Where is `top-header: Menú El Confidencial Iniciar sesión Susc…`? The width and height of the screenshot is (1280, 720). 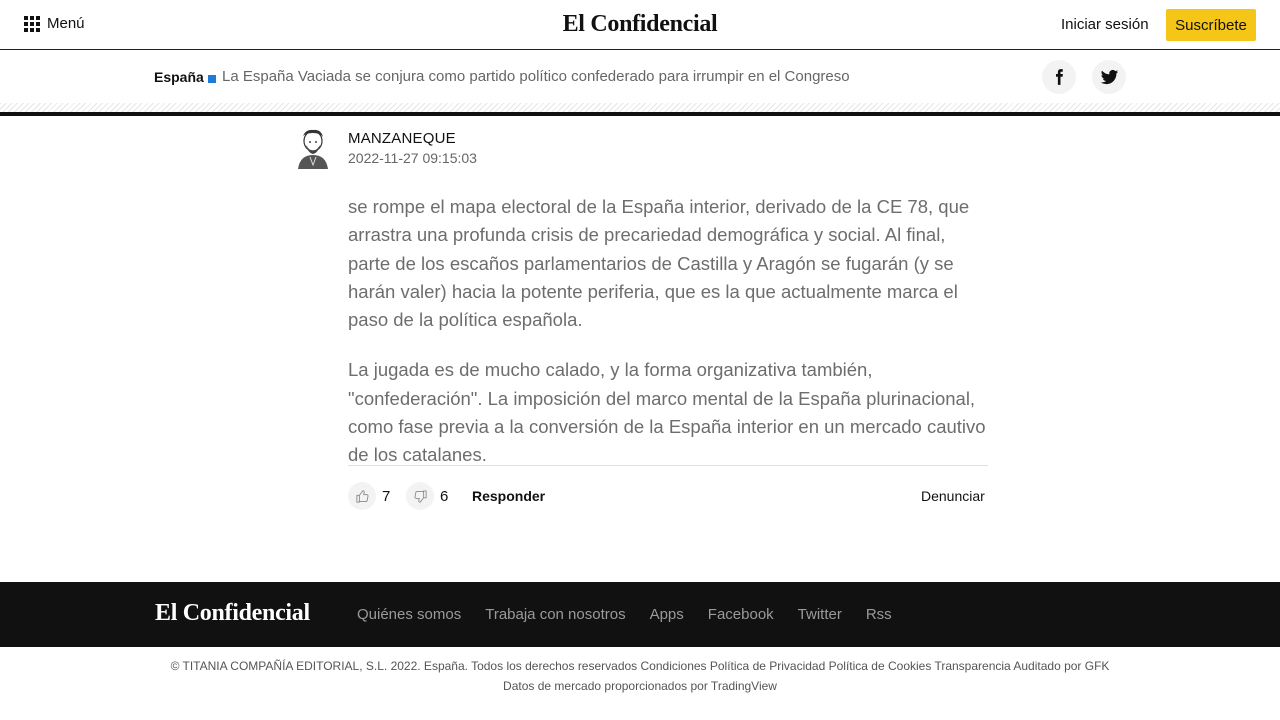 top-header: Menú El Confidencial Iniciar sesión Susc… is located at coordinates (640, 25).